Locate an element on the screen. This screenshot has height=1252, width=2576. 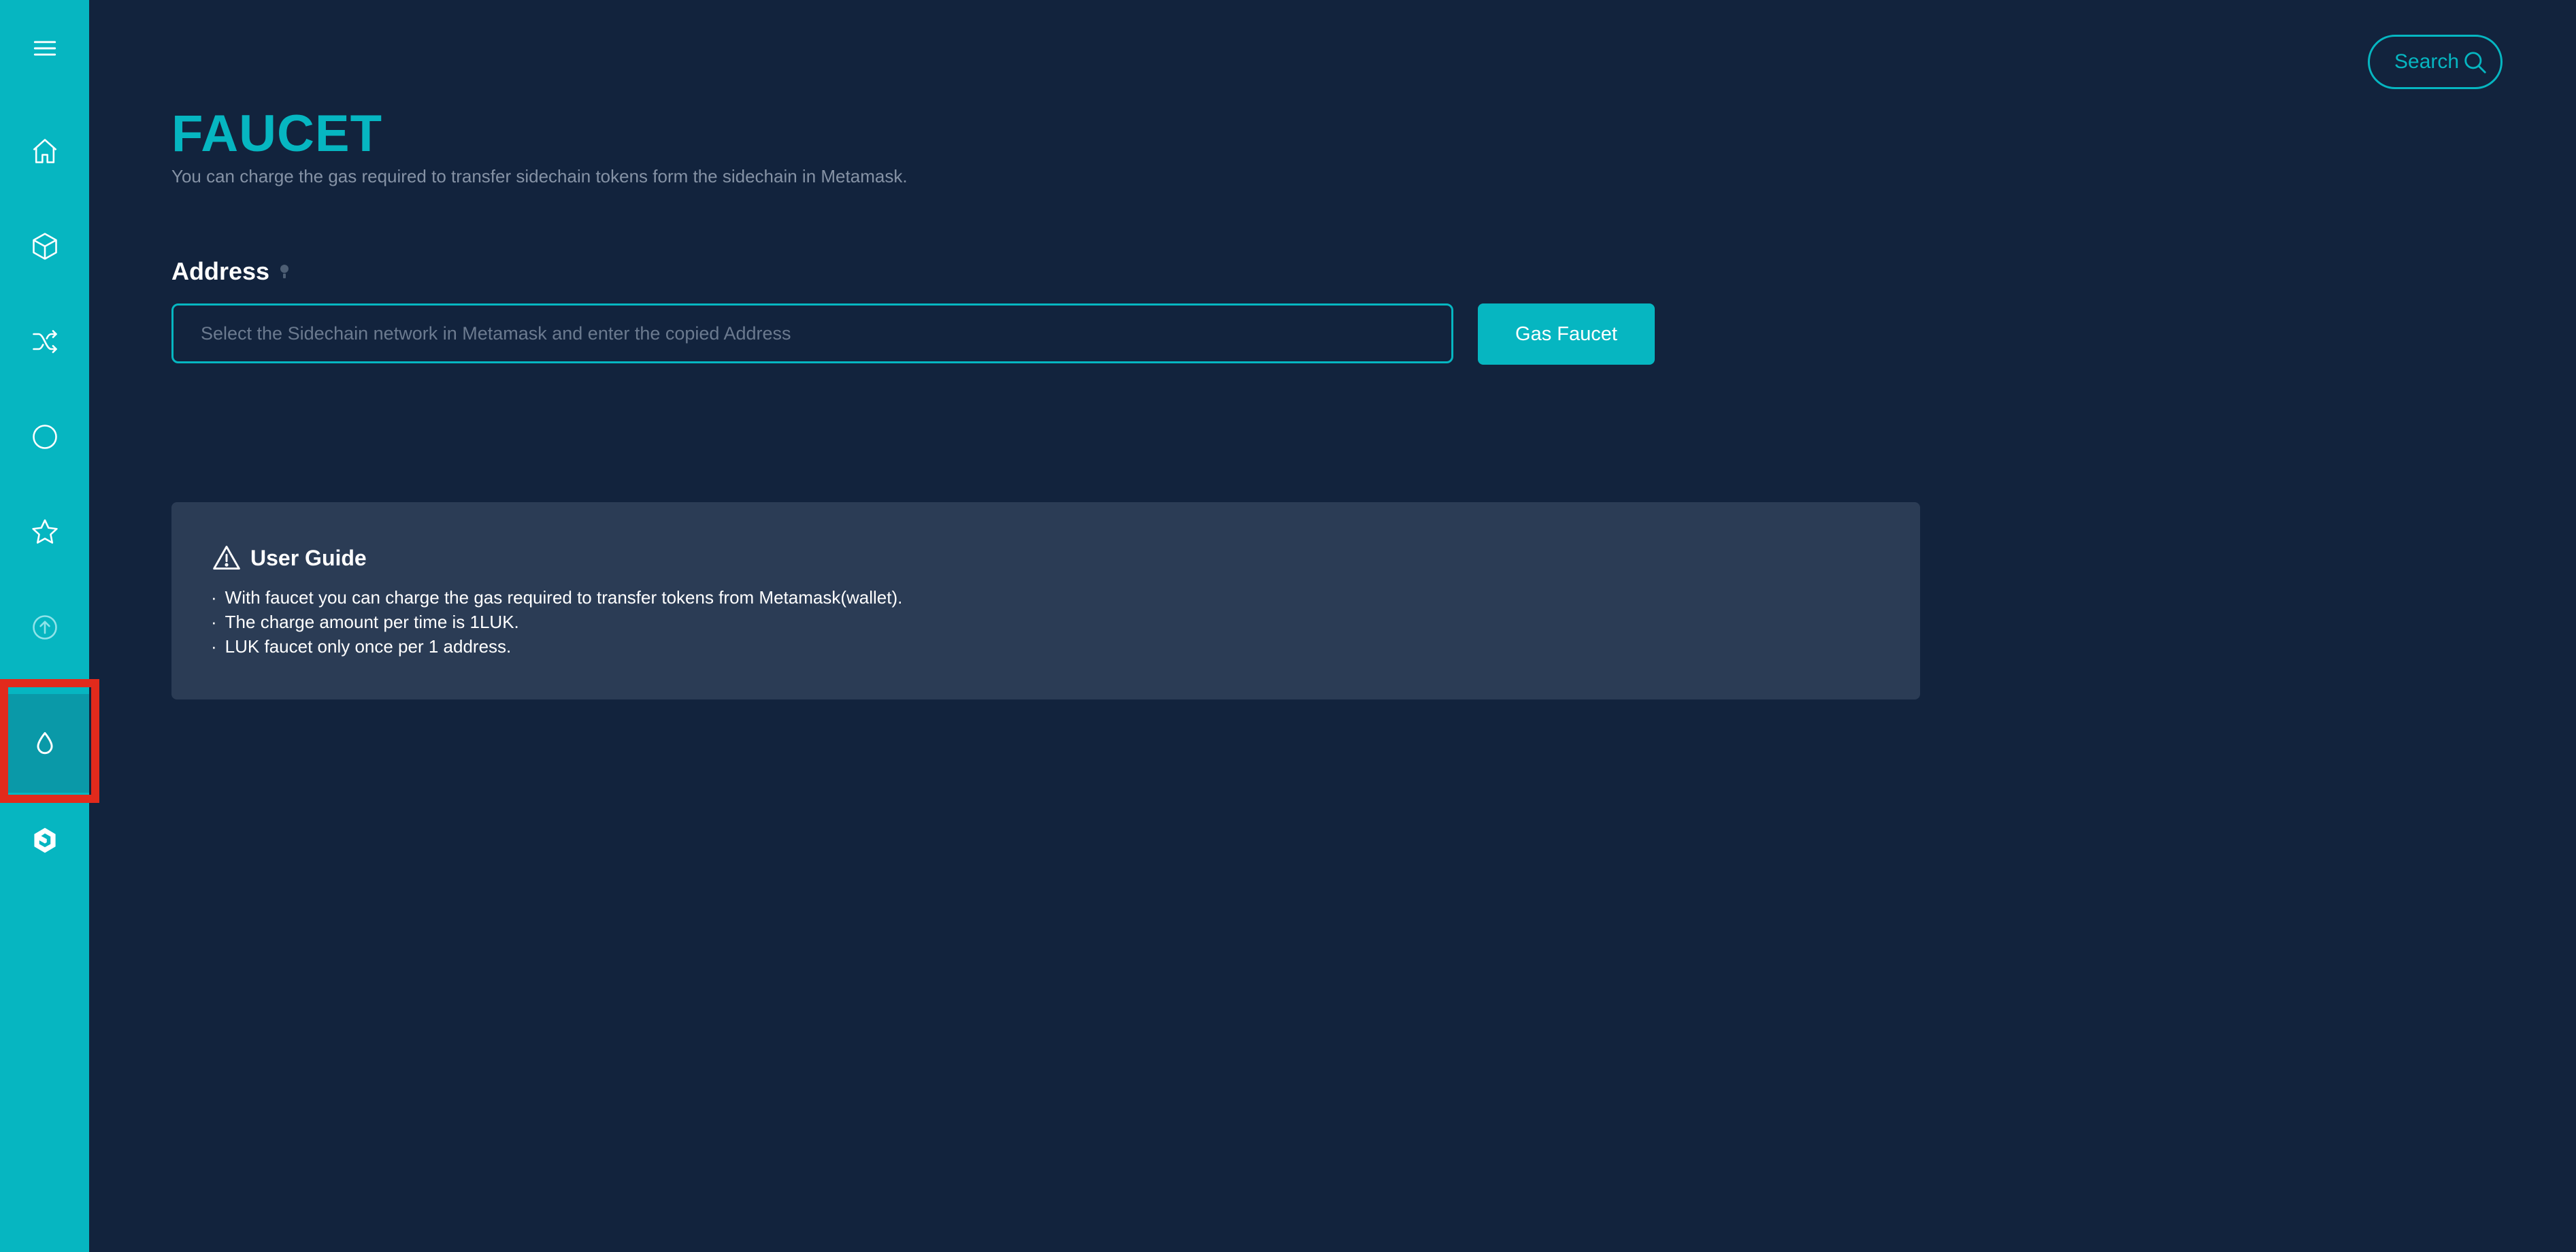
gas-faucet-button: Gas Faucet is located at coordinates (1566, 334).